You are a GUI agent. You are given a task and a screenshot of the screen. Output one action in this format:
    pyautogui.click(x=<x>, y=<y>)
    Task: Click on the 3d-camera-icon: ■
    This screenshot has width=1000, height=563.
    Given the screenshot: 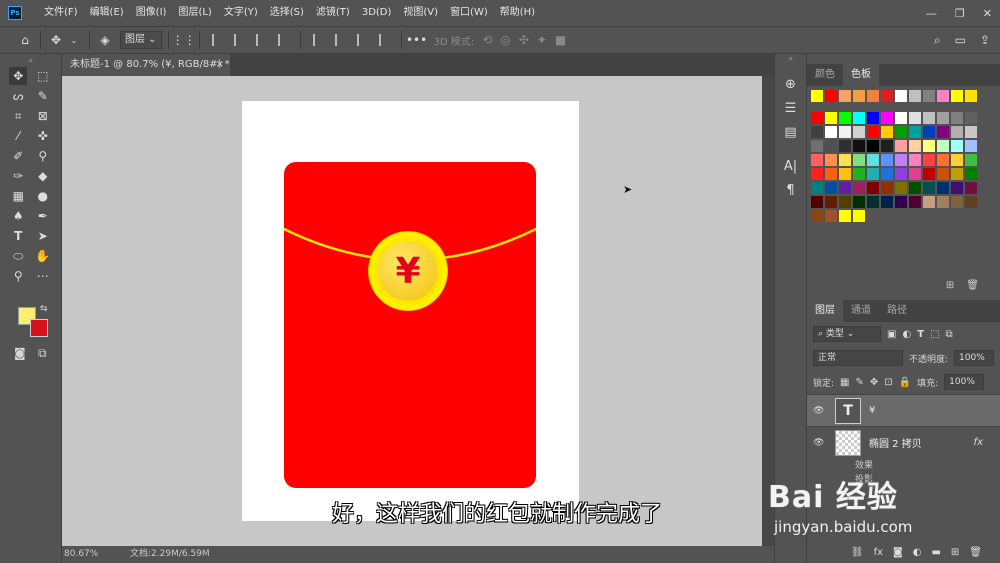 What is the action you would take?
    pyautogui.click(x=560, y=40)
    